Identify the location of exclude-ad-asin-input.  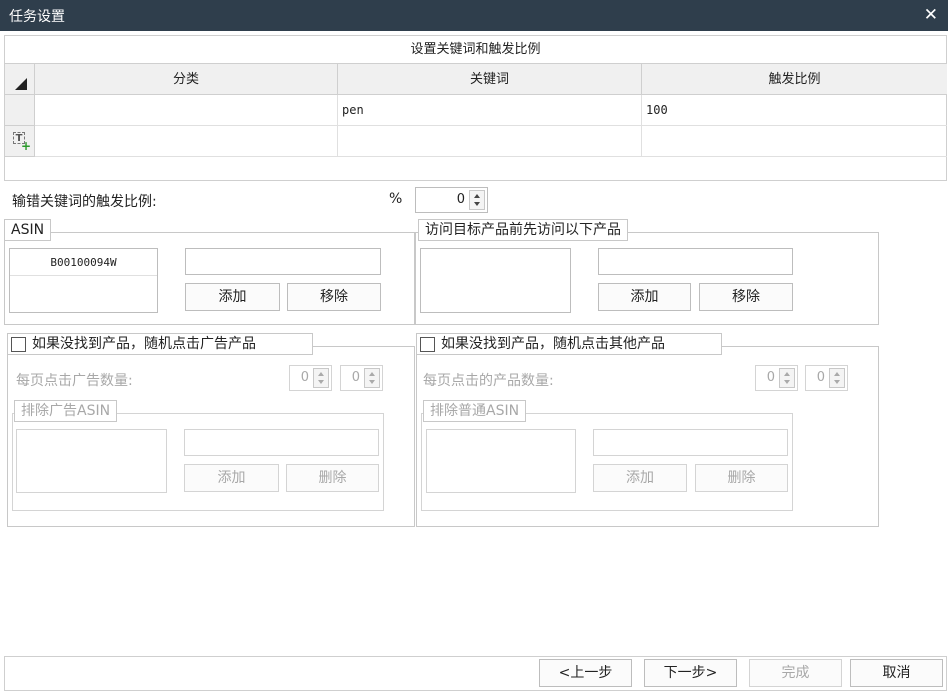
(281, 442).